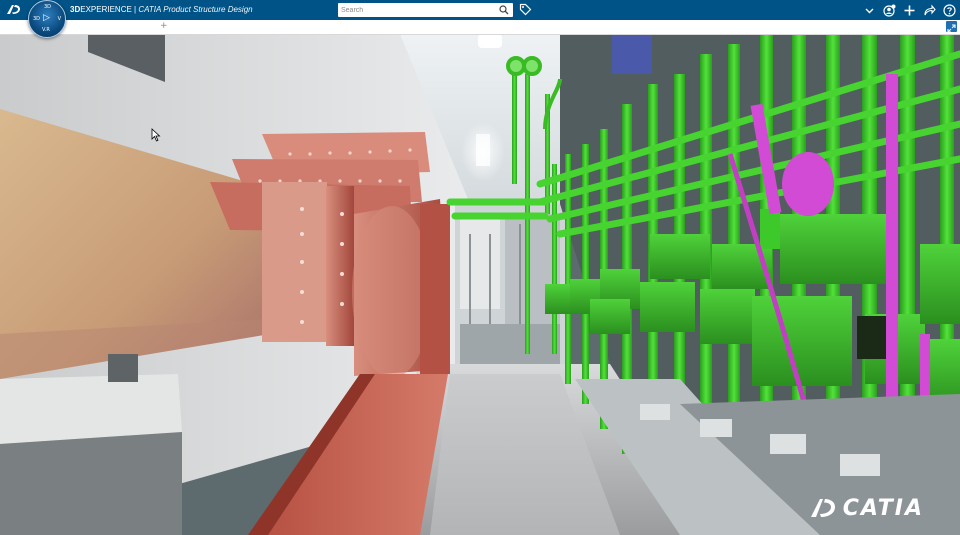 The height and width of the screenshot is (535, 960). I want to click on brand-experience: EXPERIENCE, so click(106, 9).